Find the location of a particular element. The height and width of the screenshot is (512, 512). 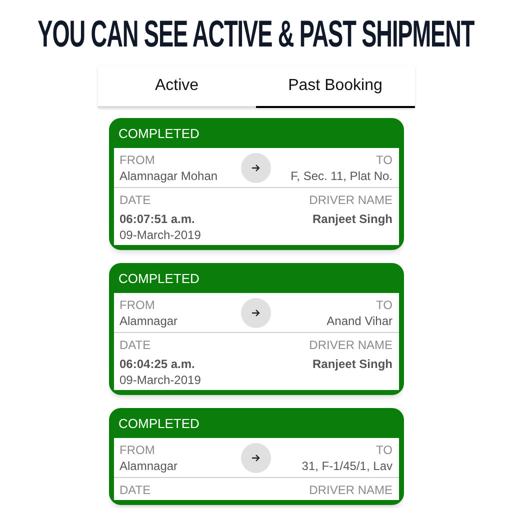

booking-time: 06:04:25 a.m. is located at coordinates (158, 364).